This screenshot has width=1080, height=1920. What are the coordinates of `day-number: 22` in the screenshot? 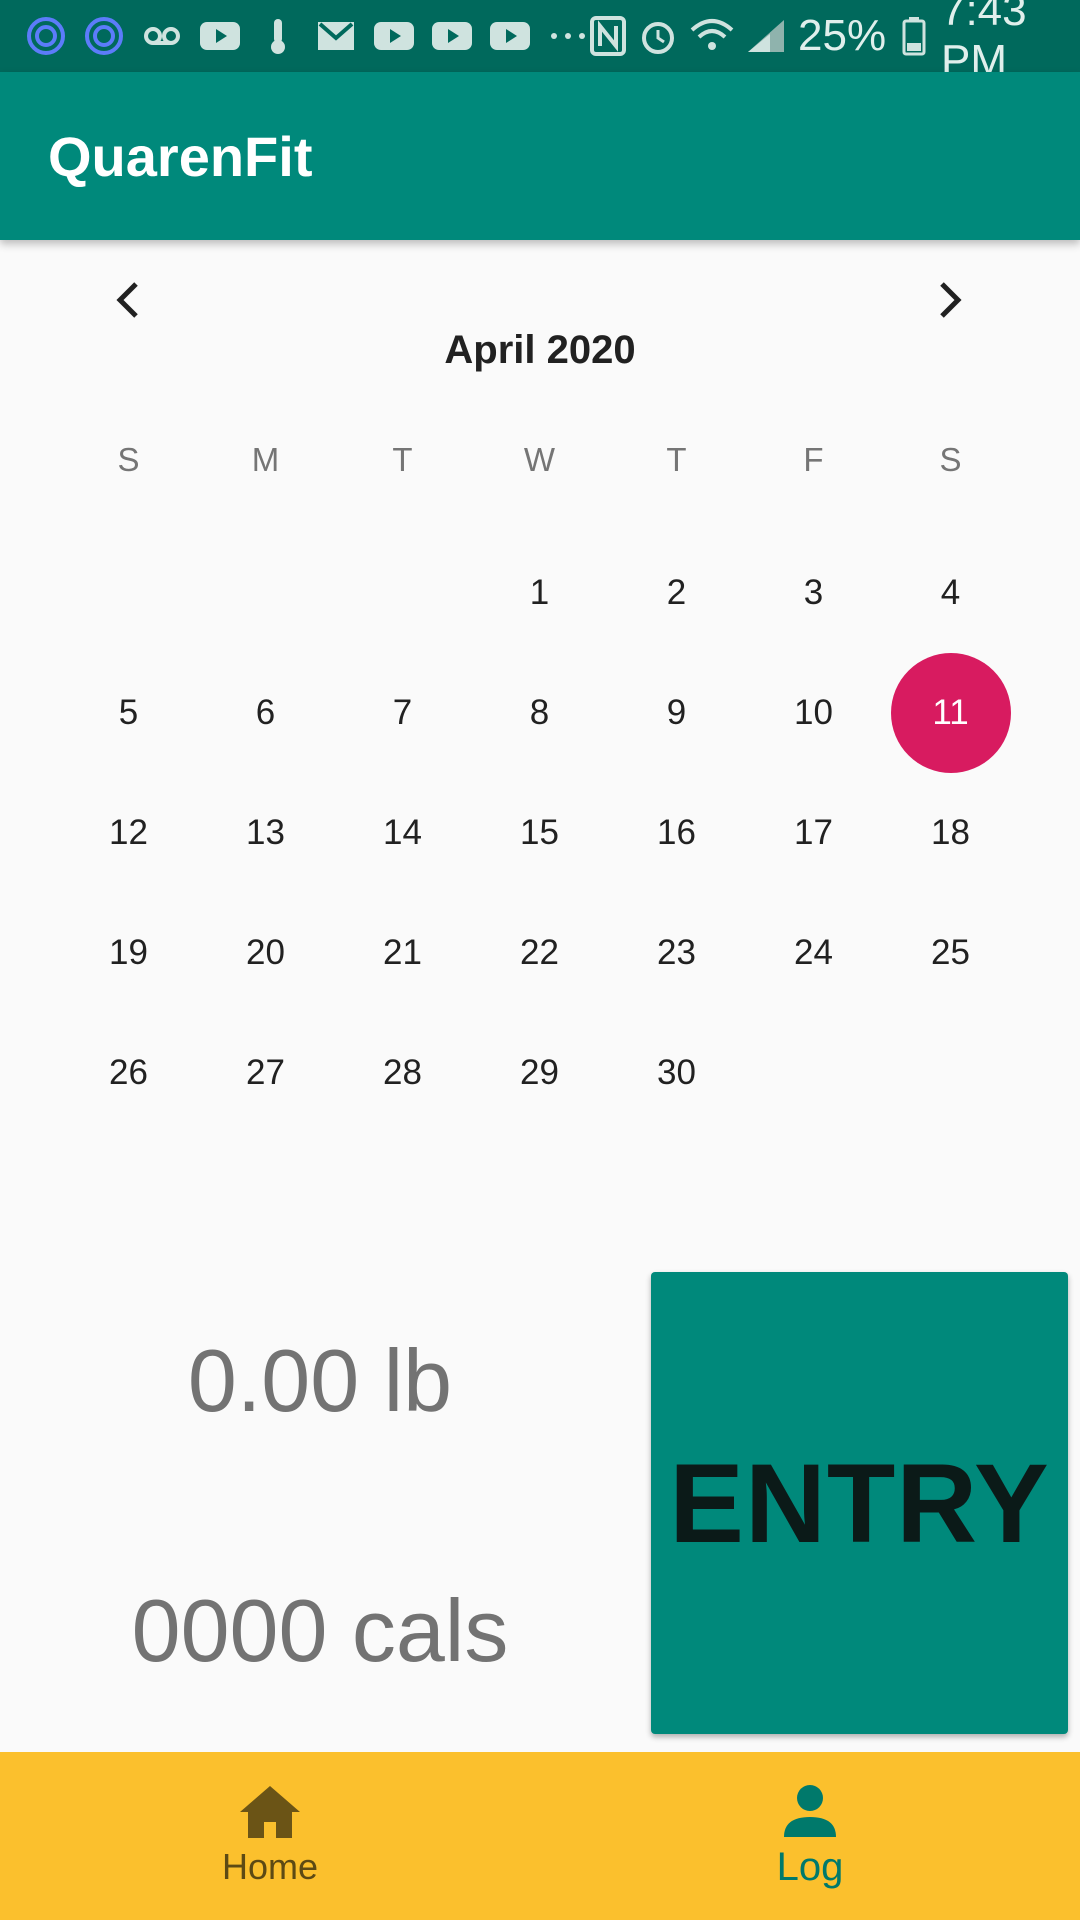 It's located at (539, 952).